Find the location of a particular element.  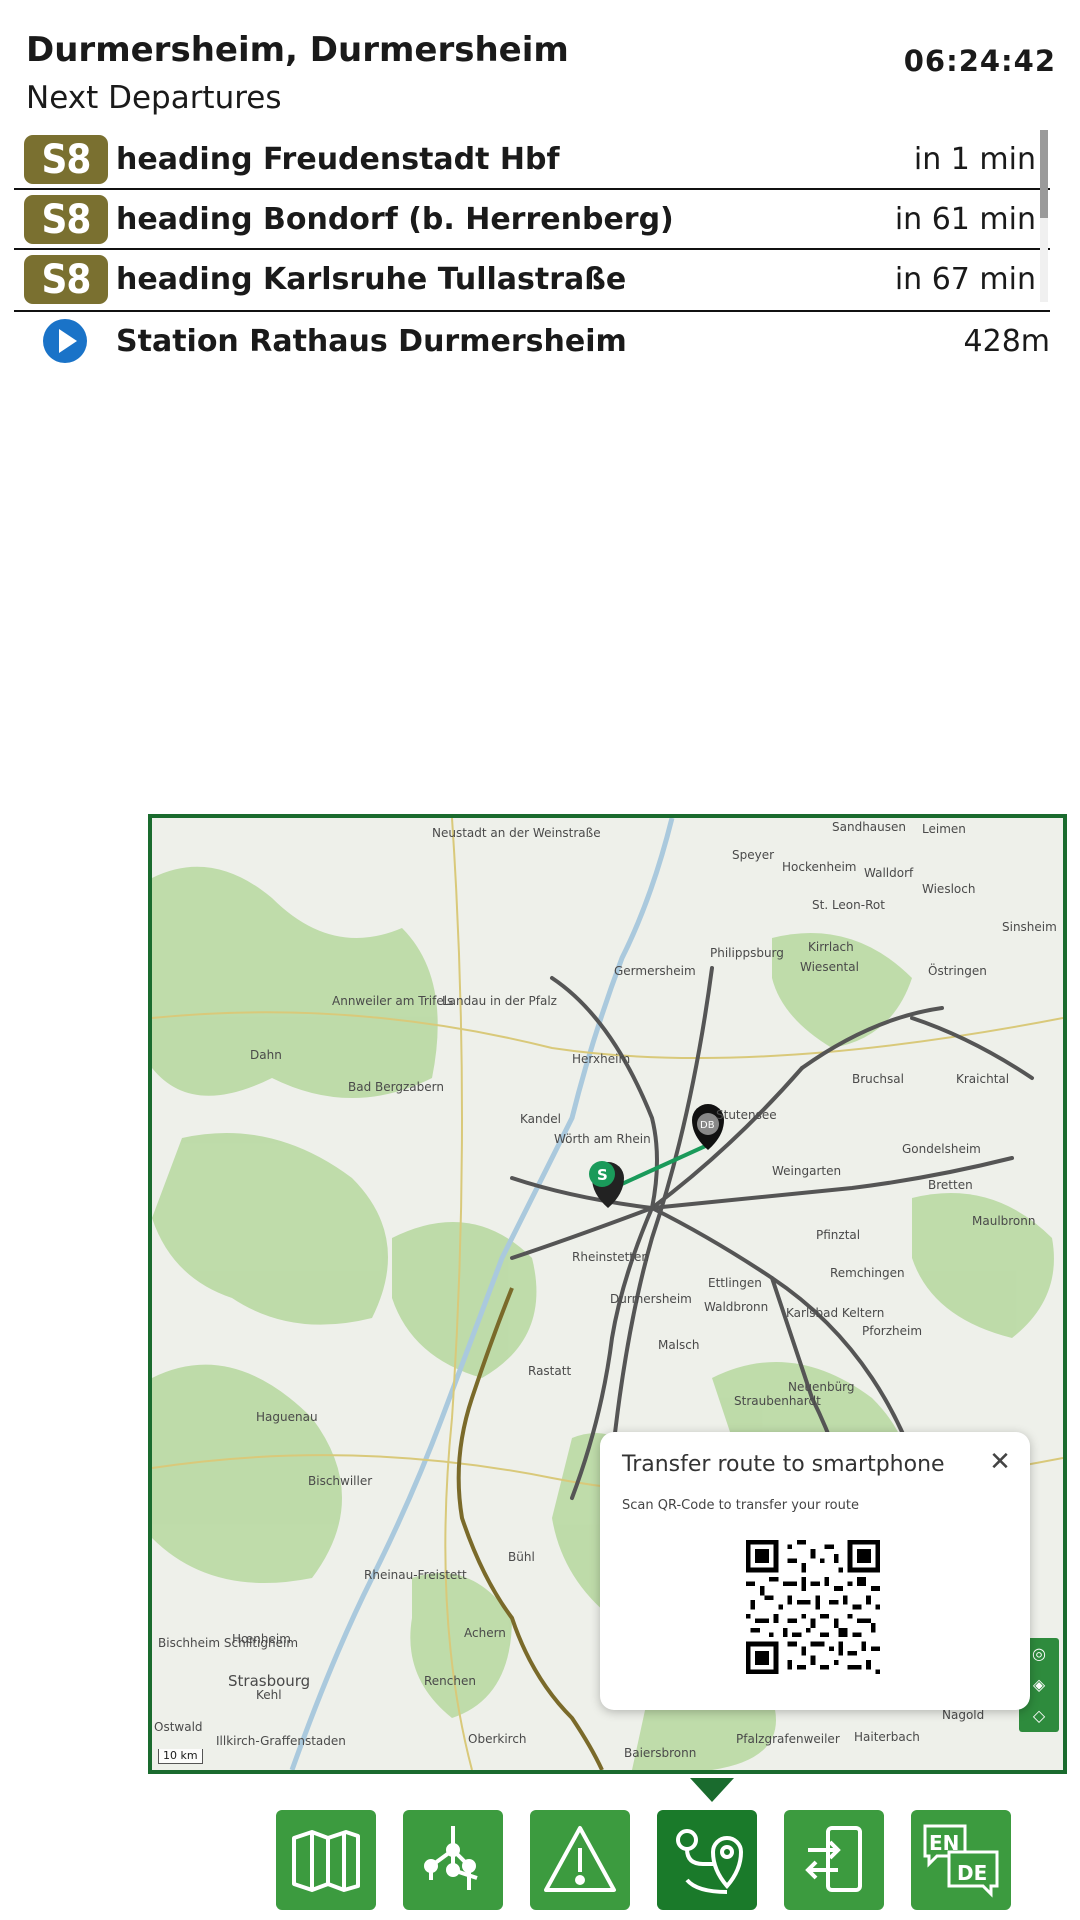

alerts-button is located at coordinates (580, 1860).